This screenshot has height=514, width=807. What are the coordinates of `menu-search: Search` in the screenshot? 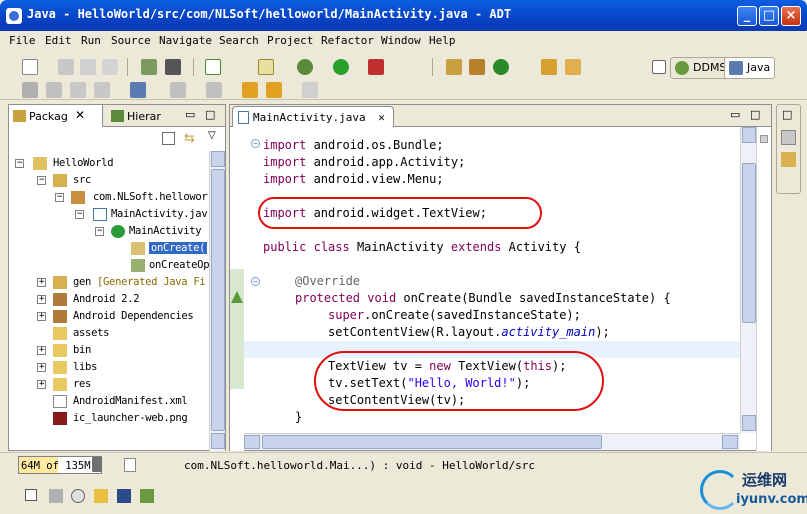 It's located at (239, 40).